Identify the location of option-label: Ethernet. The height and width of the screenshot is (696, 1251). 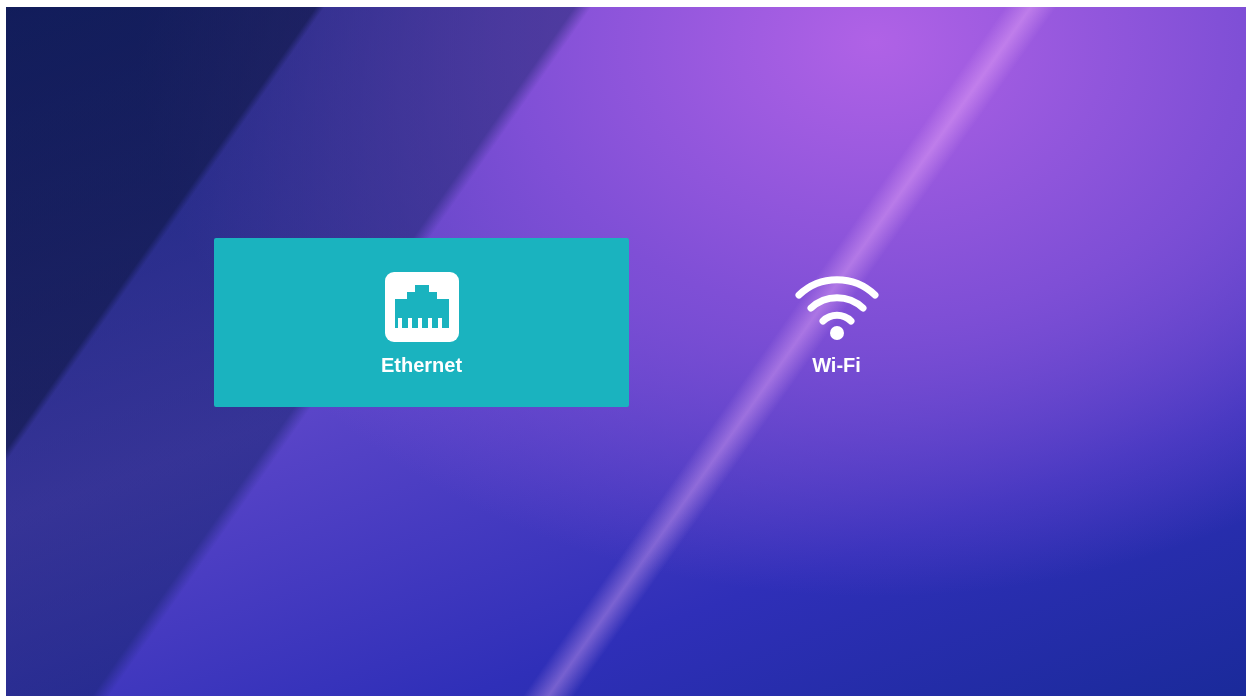
(421, 365).